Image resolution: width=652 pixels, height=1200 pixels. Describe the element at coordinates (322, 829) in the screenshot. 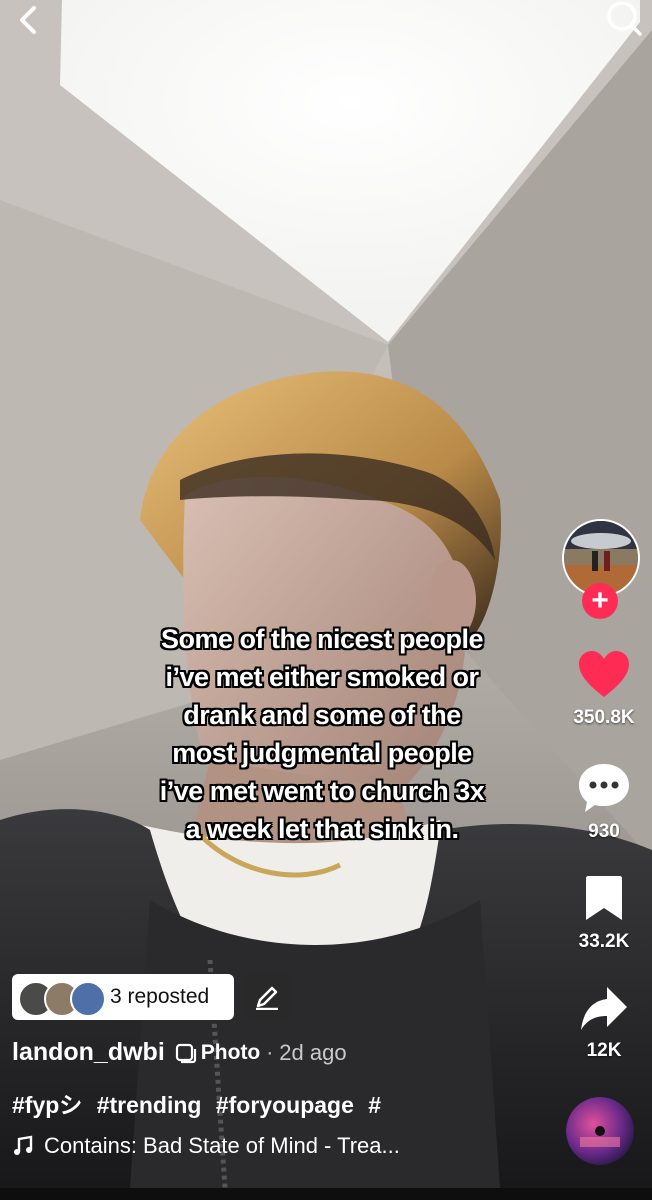

I see `caption-line: a week let that sink in.` at that location.